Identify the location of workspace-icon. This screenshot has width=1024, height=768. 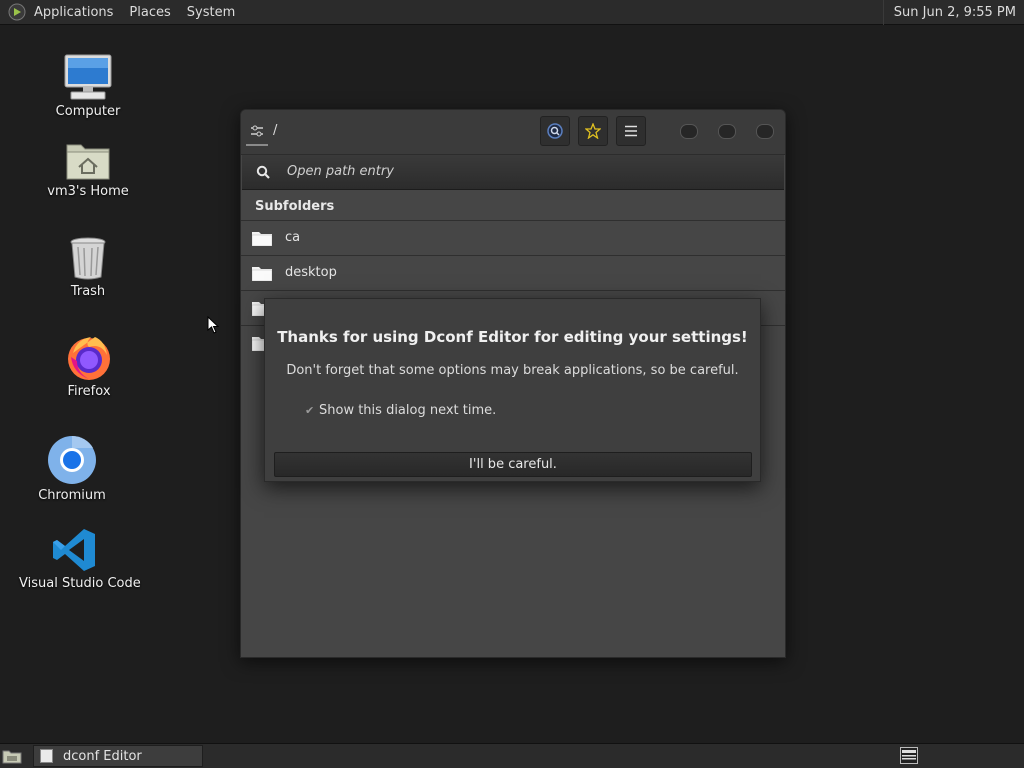
(909, 755).